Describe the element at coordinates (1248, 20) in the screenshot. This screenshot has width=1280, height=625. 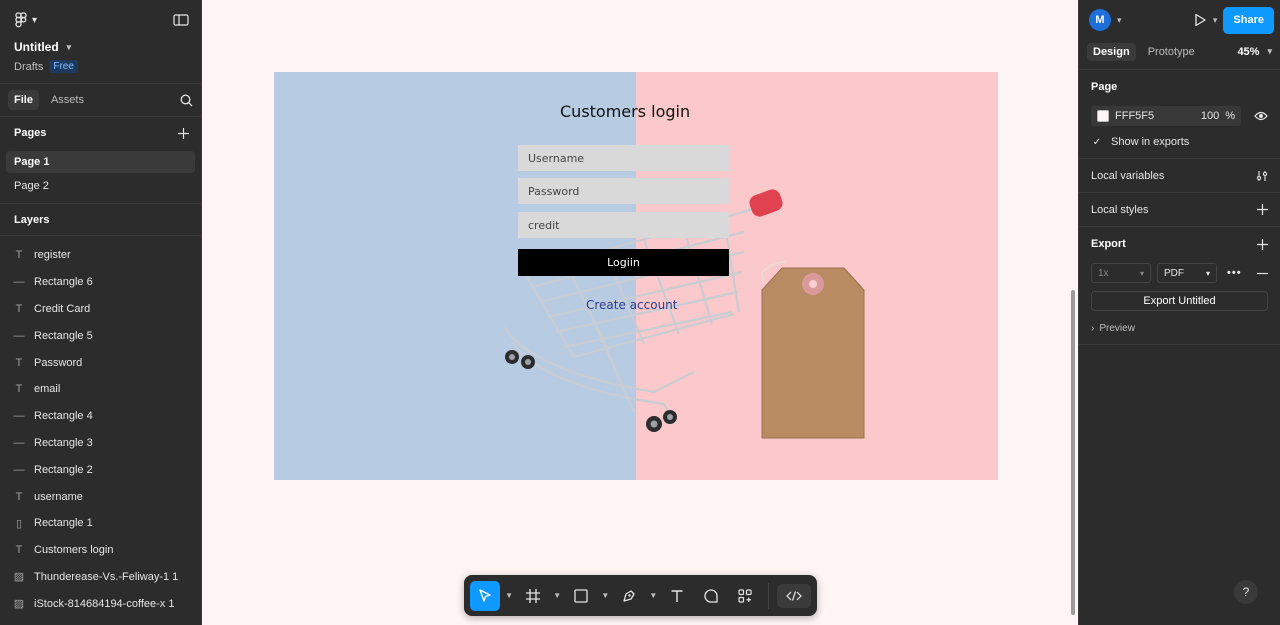
I see `share-button: Share` at that location.